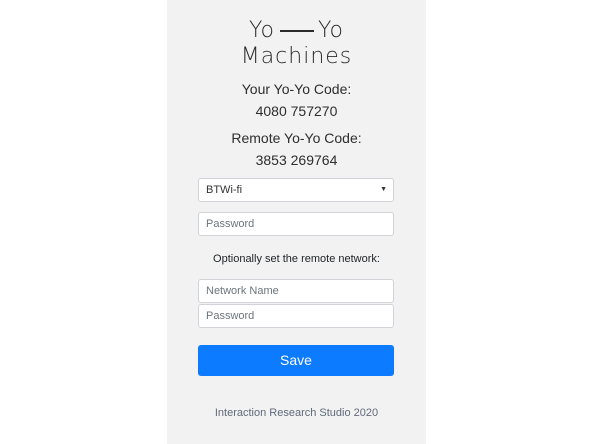  What do you see at coordinates (262, 30) in the screenshot?
I see `logo-word-yo-left: Yo` at bounding box center [262, 30].